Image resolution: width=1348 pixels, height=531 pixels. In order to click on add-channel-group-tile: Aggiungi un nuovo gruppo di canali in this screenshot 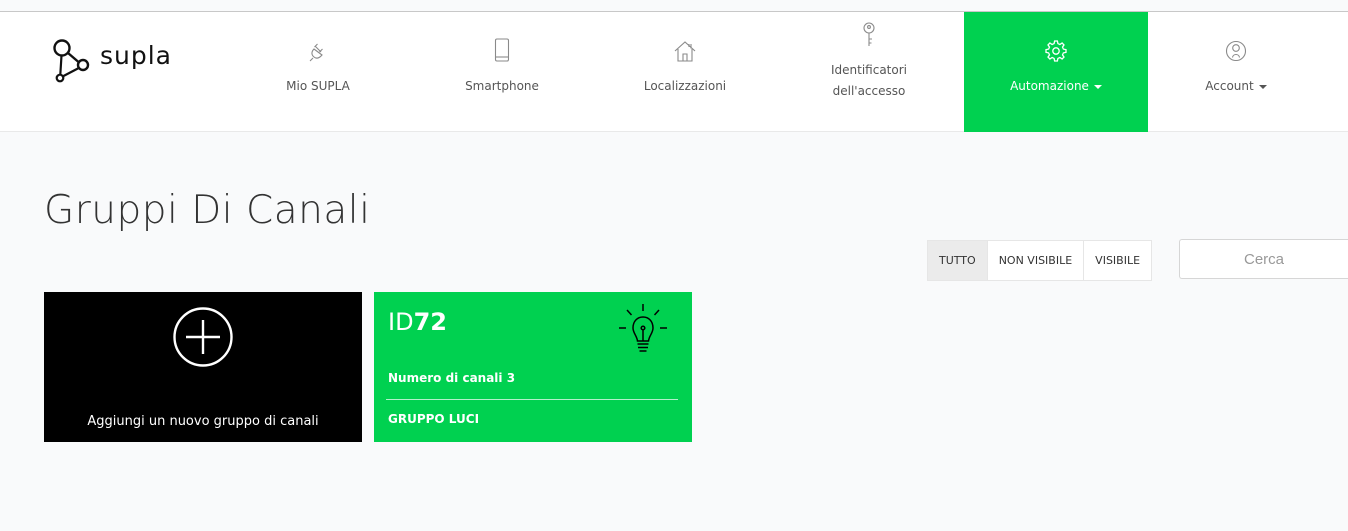, I will do `click(203, 367)`.